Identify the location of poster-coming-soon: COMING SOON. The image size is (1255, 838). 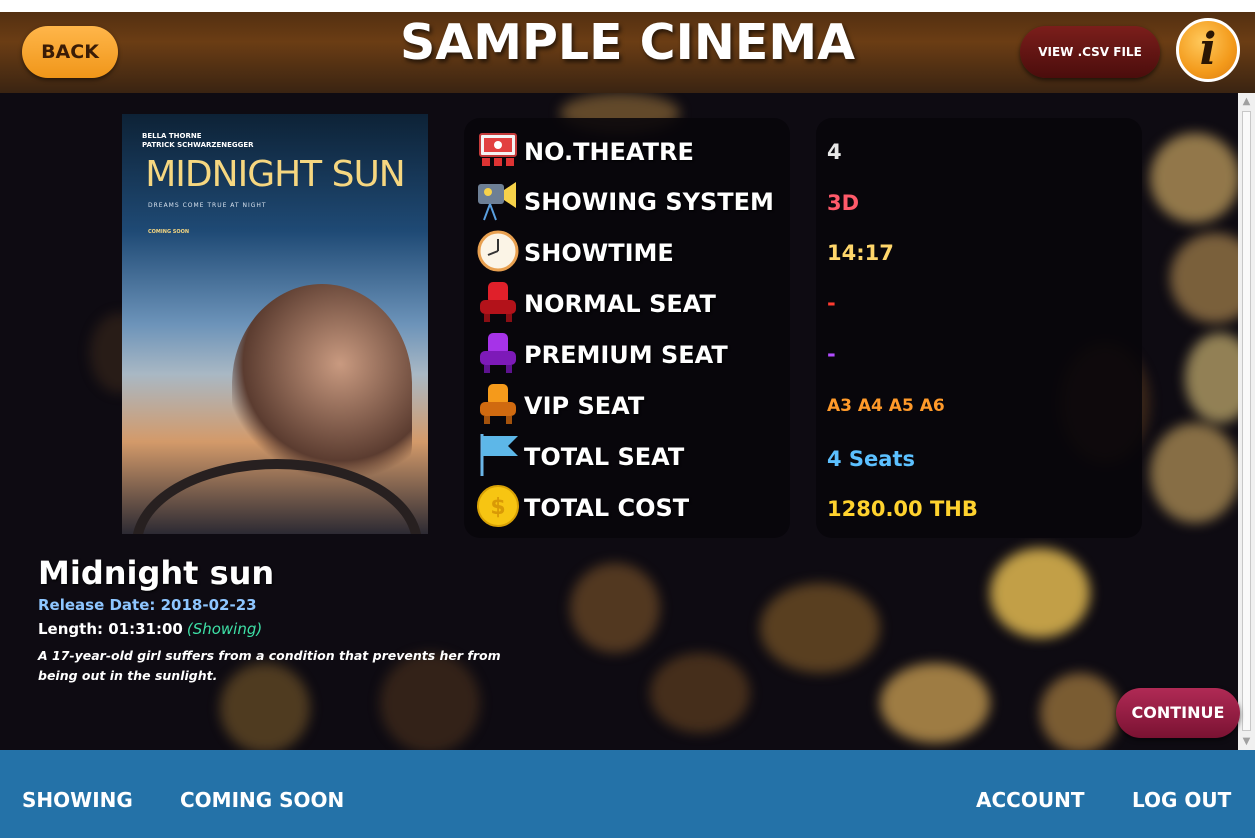
(169, 232).